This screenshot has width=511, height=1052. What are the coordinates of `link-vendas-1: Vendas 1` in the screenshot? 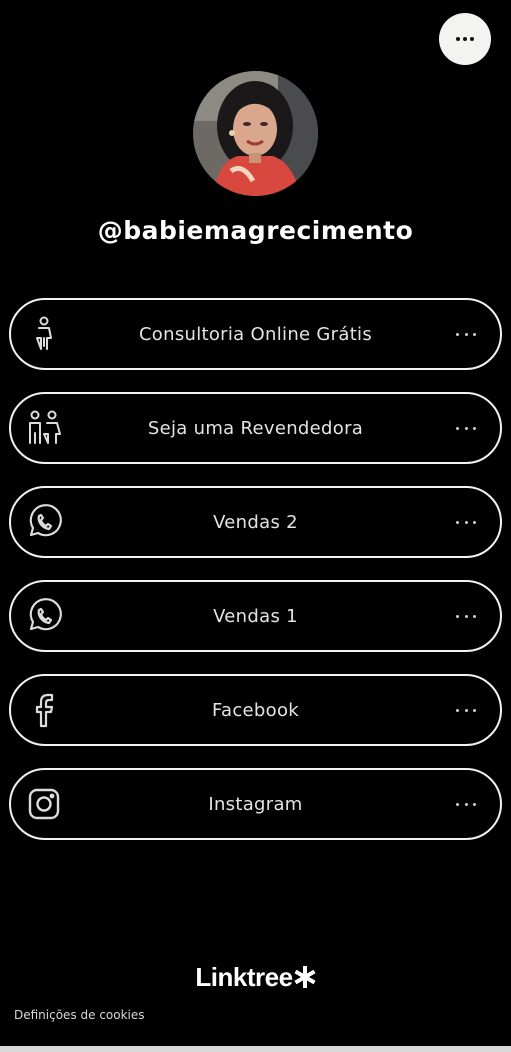 It's located at (255, 616).